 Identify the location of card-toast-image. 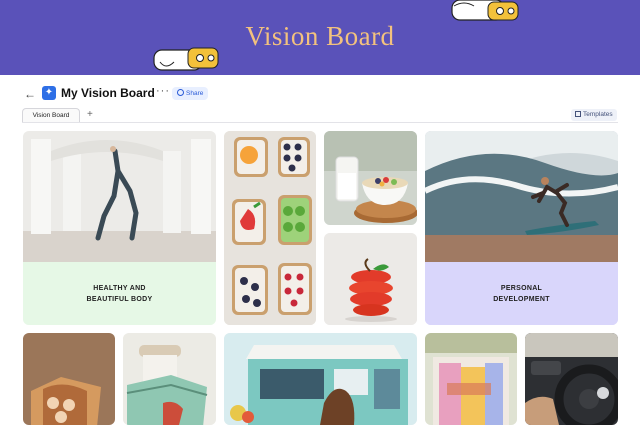
(270, 228).